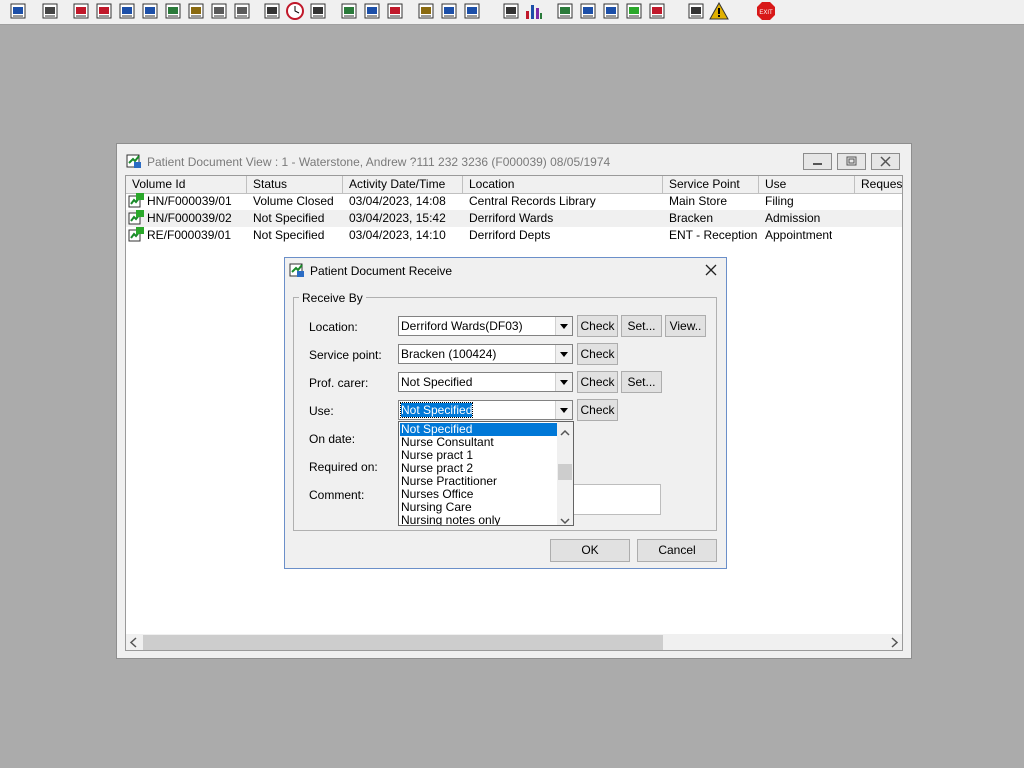 The image size is (1024, 768). What do you see at coordinates (510, 235) in the screenshot?
I see `cell-location: Derriford Depts` at bounding box center [510, 235].